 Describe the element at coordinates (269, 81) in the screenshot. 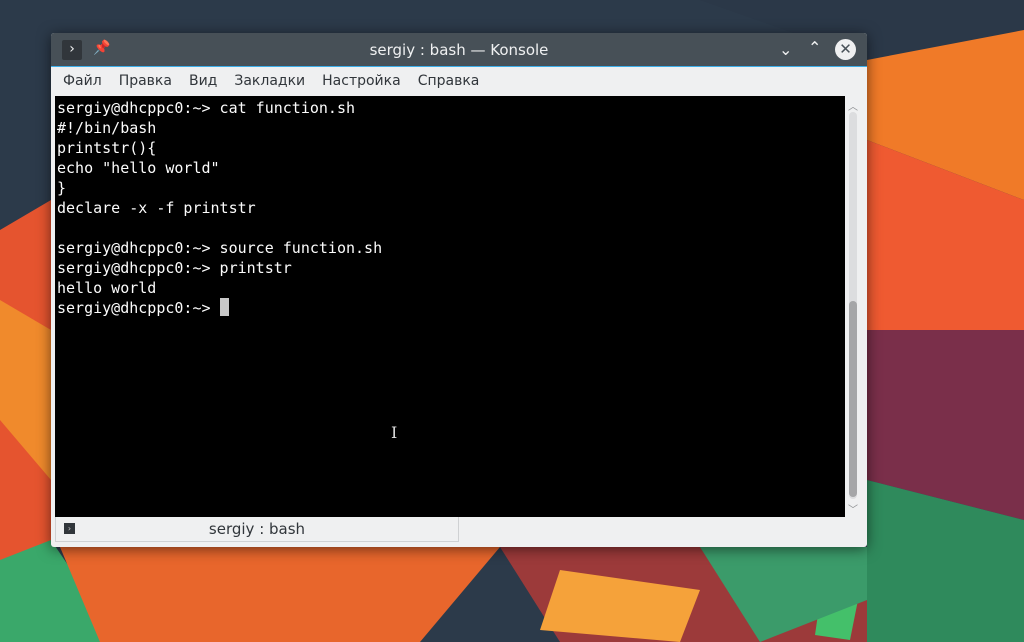

I see `menu-bookmarks: Закладки` at that location.